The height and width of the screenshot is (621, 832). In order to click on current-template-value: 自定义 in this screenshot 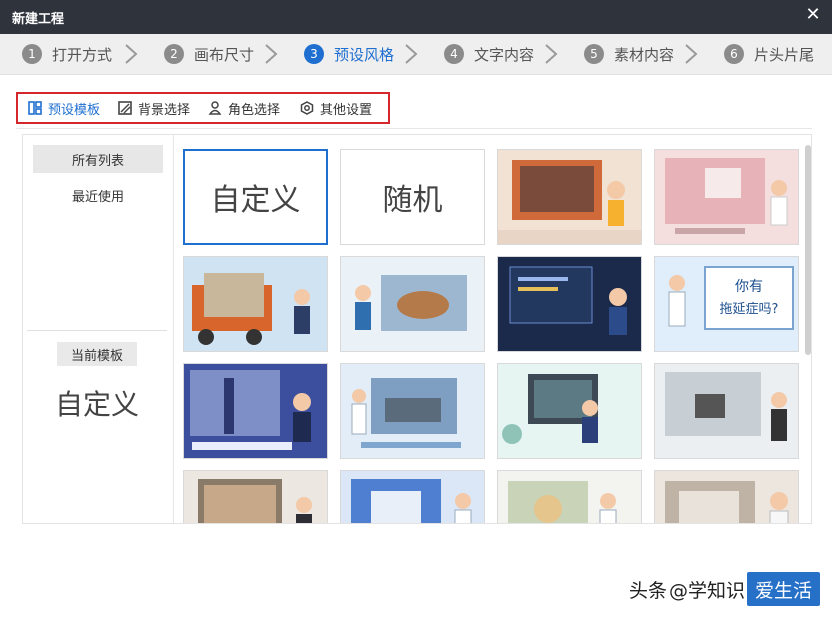, I will do `click(96, 404)`.